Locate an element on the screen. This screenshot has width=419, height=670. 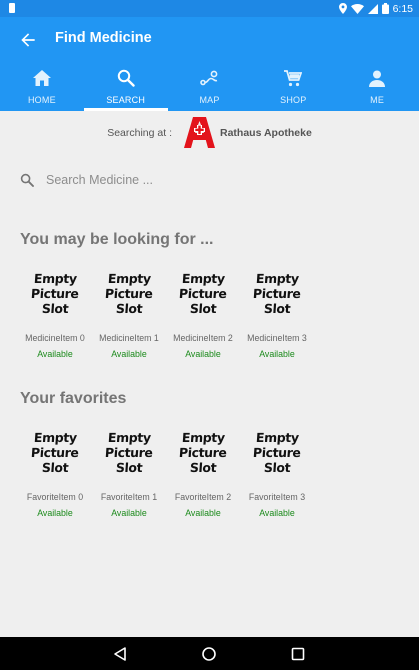
clock: 6:15 is located at coordinates (402, 8).